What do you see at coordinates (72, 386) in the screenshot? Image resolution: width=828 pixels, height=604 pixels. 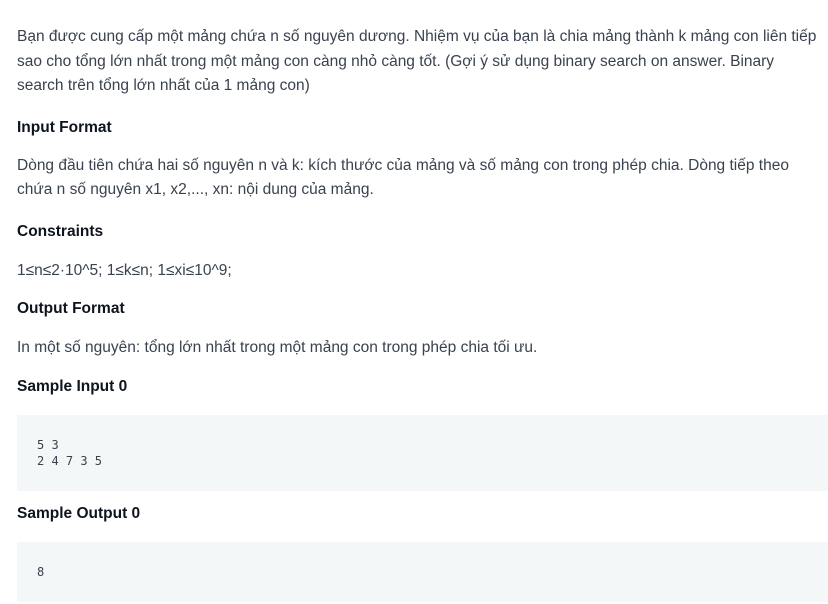 I see `sample-input-heading: Sample Input 0` at bounding box center [72, 386].